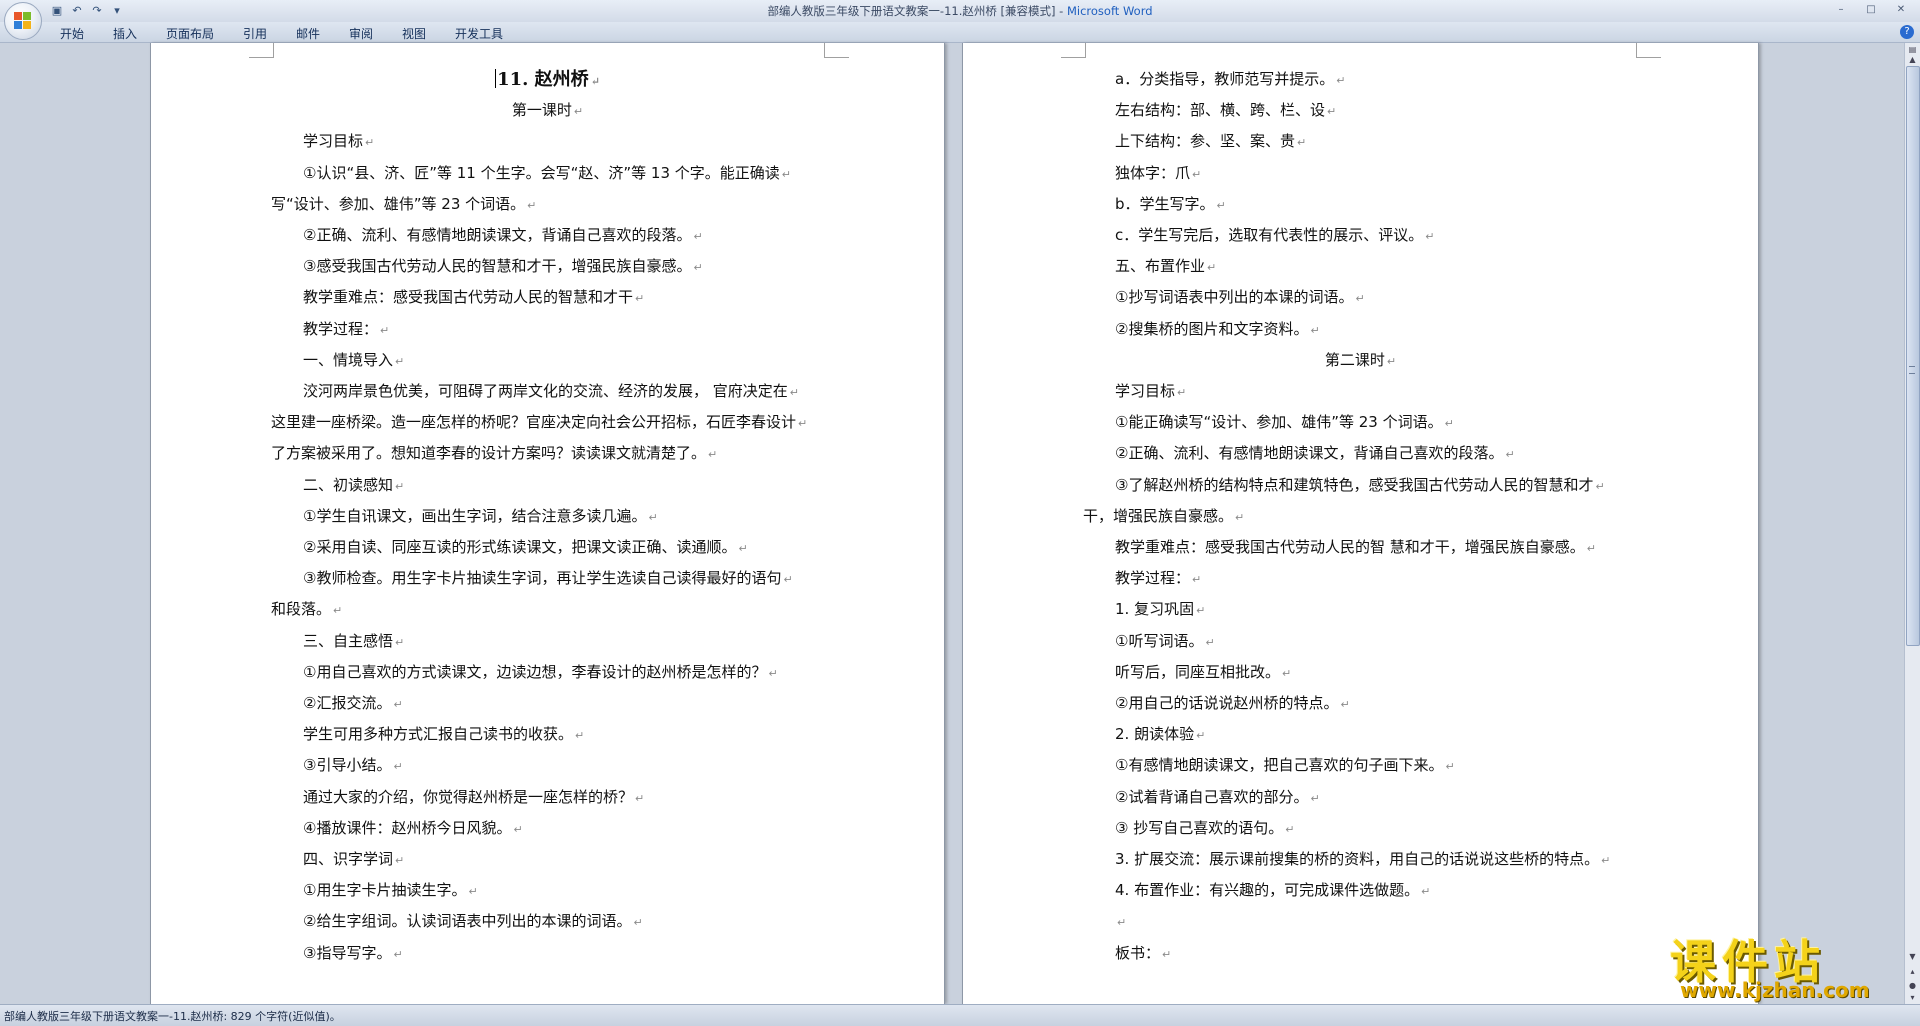  I want to click on tab-developer: 开发工具, so click(479, 33).